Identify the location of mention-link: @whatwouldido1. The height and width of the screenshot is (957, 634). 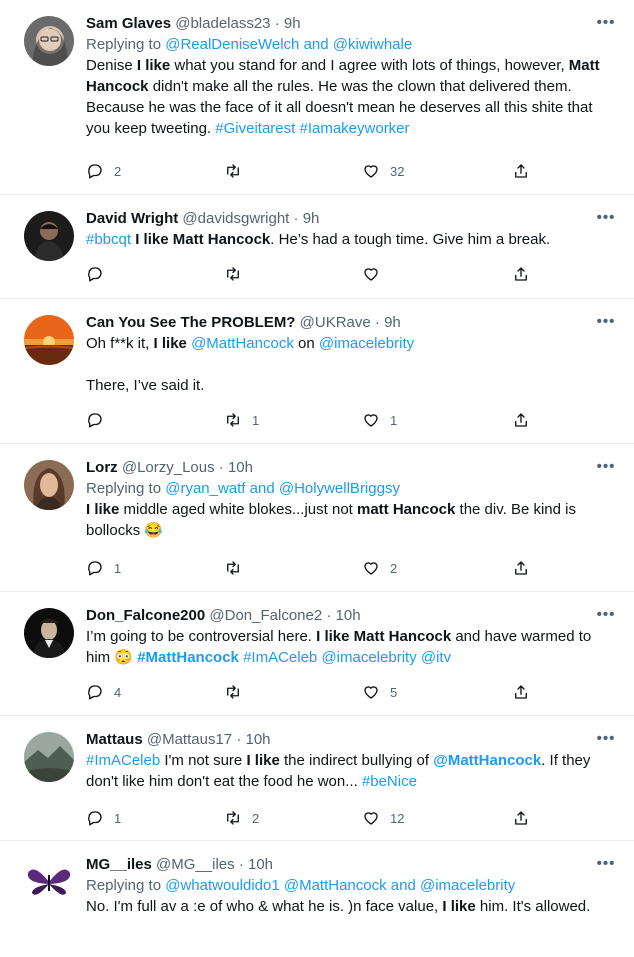
(222, 885).